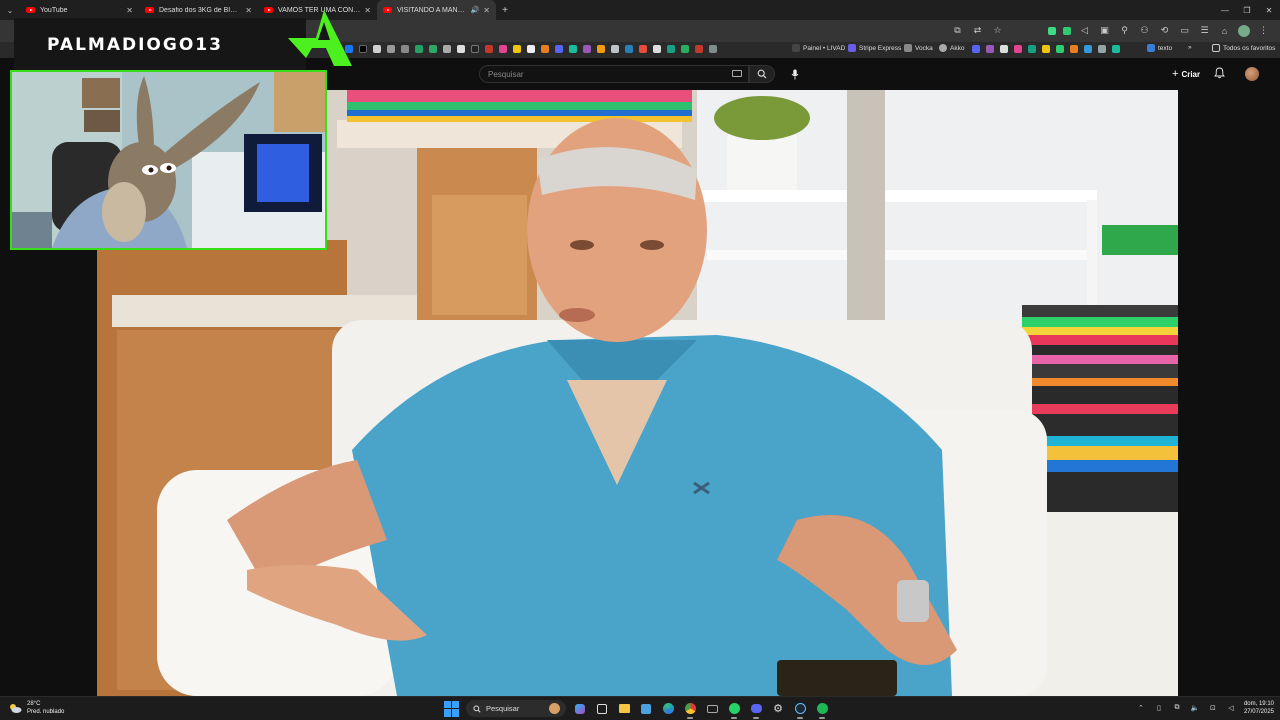  I want to click on translate-icon: ⇄, so click(977, 30).